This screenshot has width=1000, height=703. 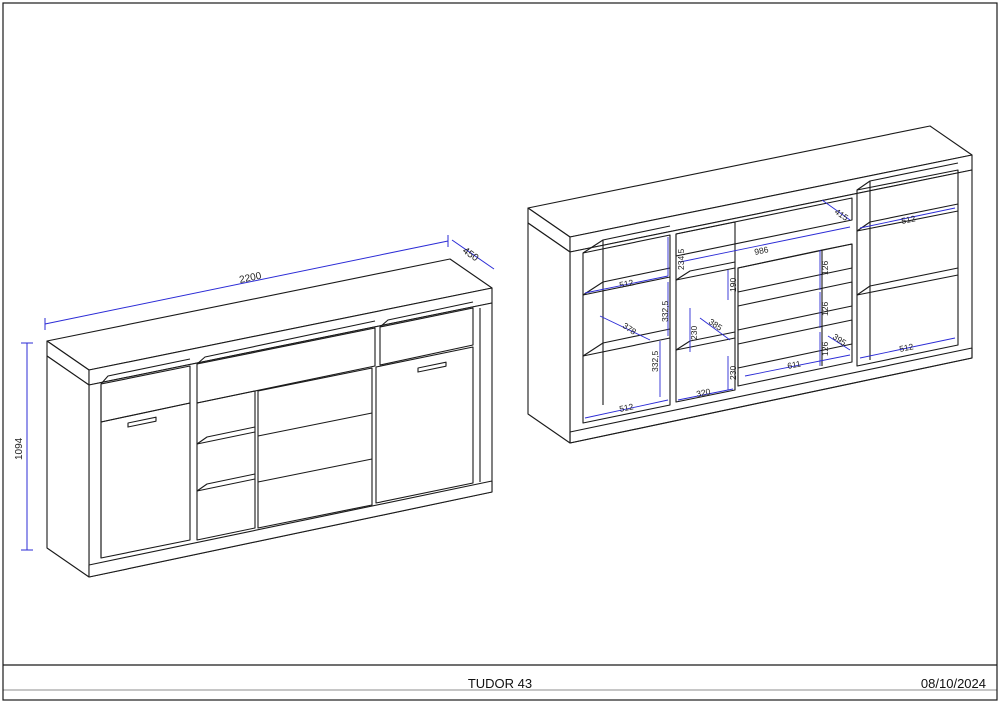 I want to click on dim-overall-width: 2200, so click(x=250, y=278).